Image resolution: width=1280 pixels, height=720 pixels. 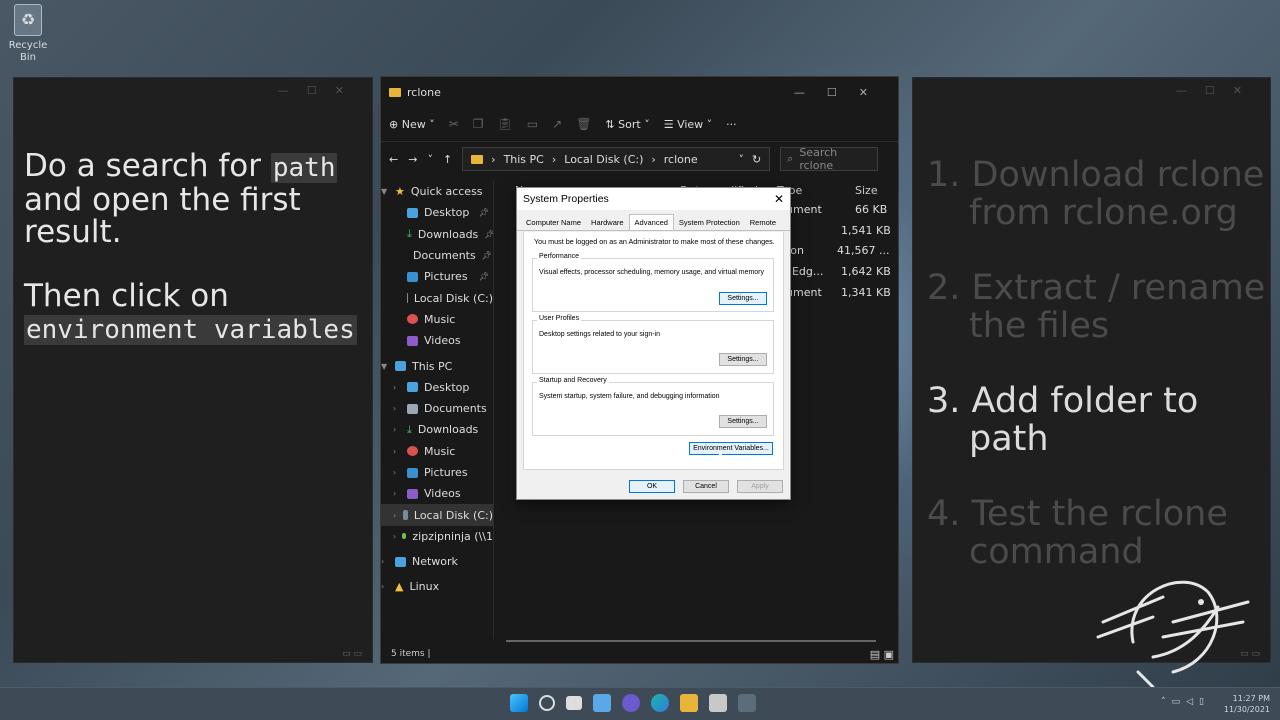 I want to click on nav-label: Documents, so click(x=444, y=256).